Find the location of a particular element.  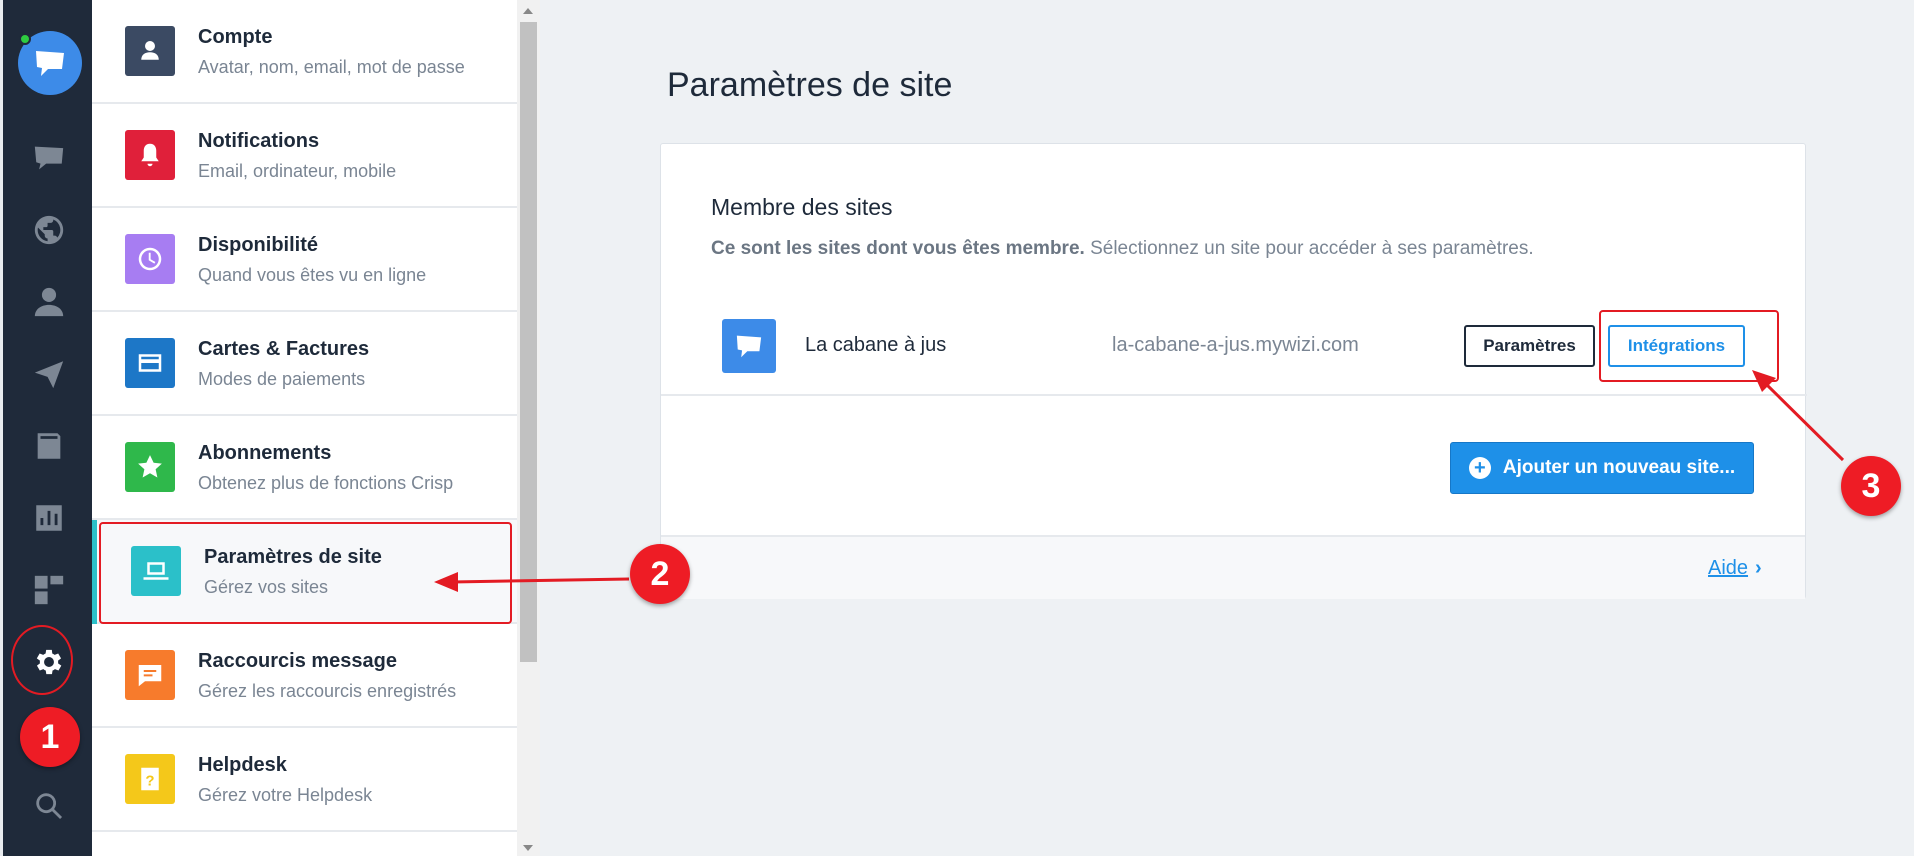

menu-item-title: Abonnements is located at coordinates (265, 453).